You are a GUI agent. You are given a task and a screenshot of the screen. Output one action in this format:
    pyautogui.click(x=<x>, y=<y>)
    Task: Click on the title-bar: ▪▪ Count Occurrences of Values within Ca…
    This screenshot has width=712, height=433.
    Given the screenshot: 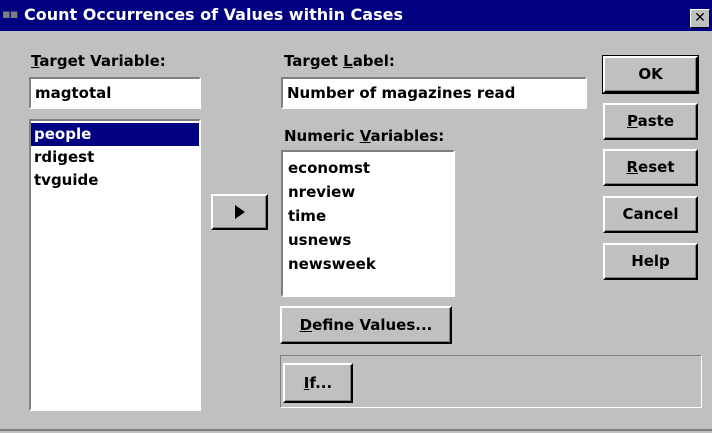 What is the action you would take?
    pyautogui.click(x=356, y=15)
    